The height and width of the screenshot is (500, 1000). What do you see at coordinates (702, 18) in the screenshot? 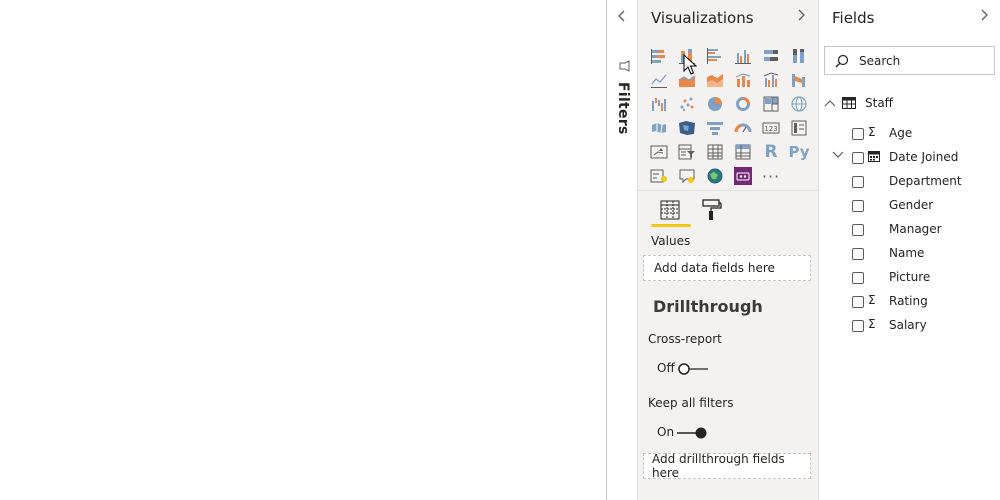
I see `visualizations-title: Visualizations` at bounding box center [702, 18].